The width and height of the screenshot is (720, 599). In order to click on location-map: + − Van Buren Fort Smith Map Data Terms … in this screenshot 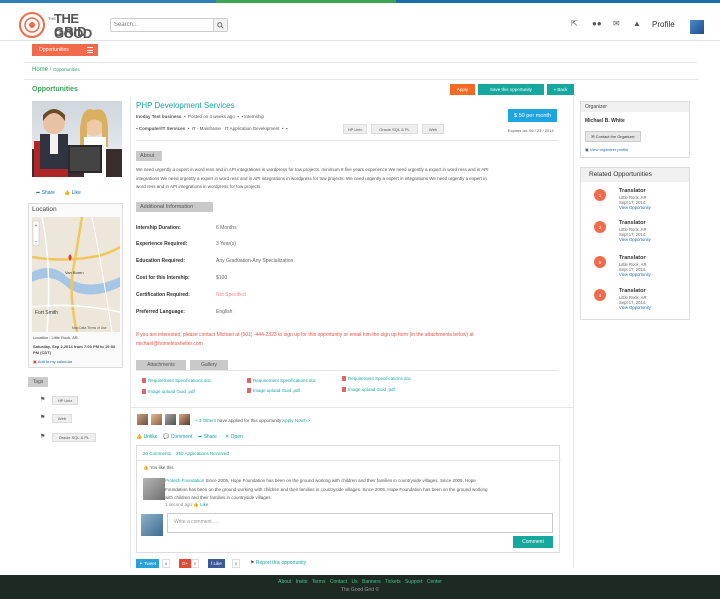, I will do `click(76, 274)`.